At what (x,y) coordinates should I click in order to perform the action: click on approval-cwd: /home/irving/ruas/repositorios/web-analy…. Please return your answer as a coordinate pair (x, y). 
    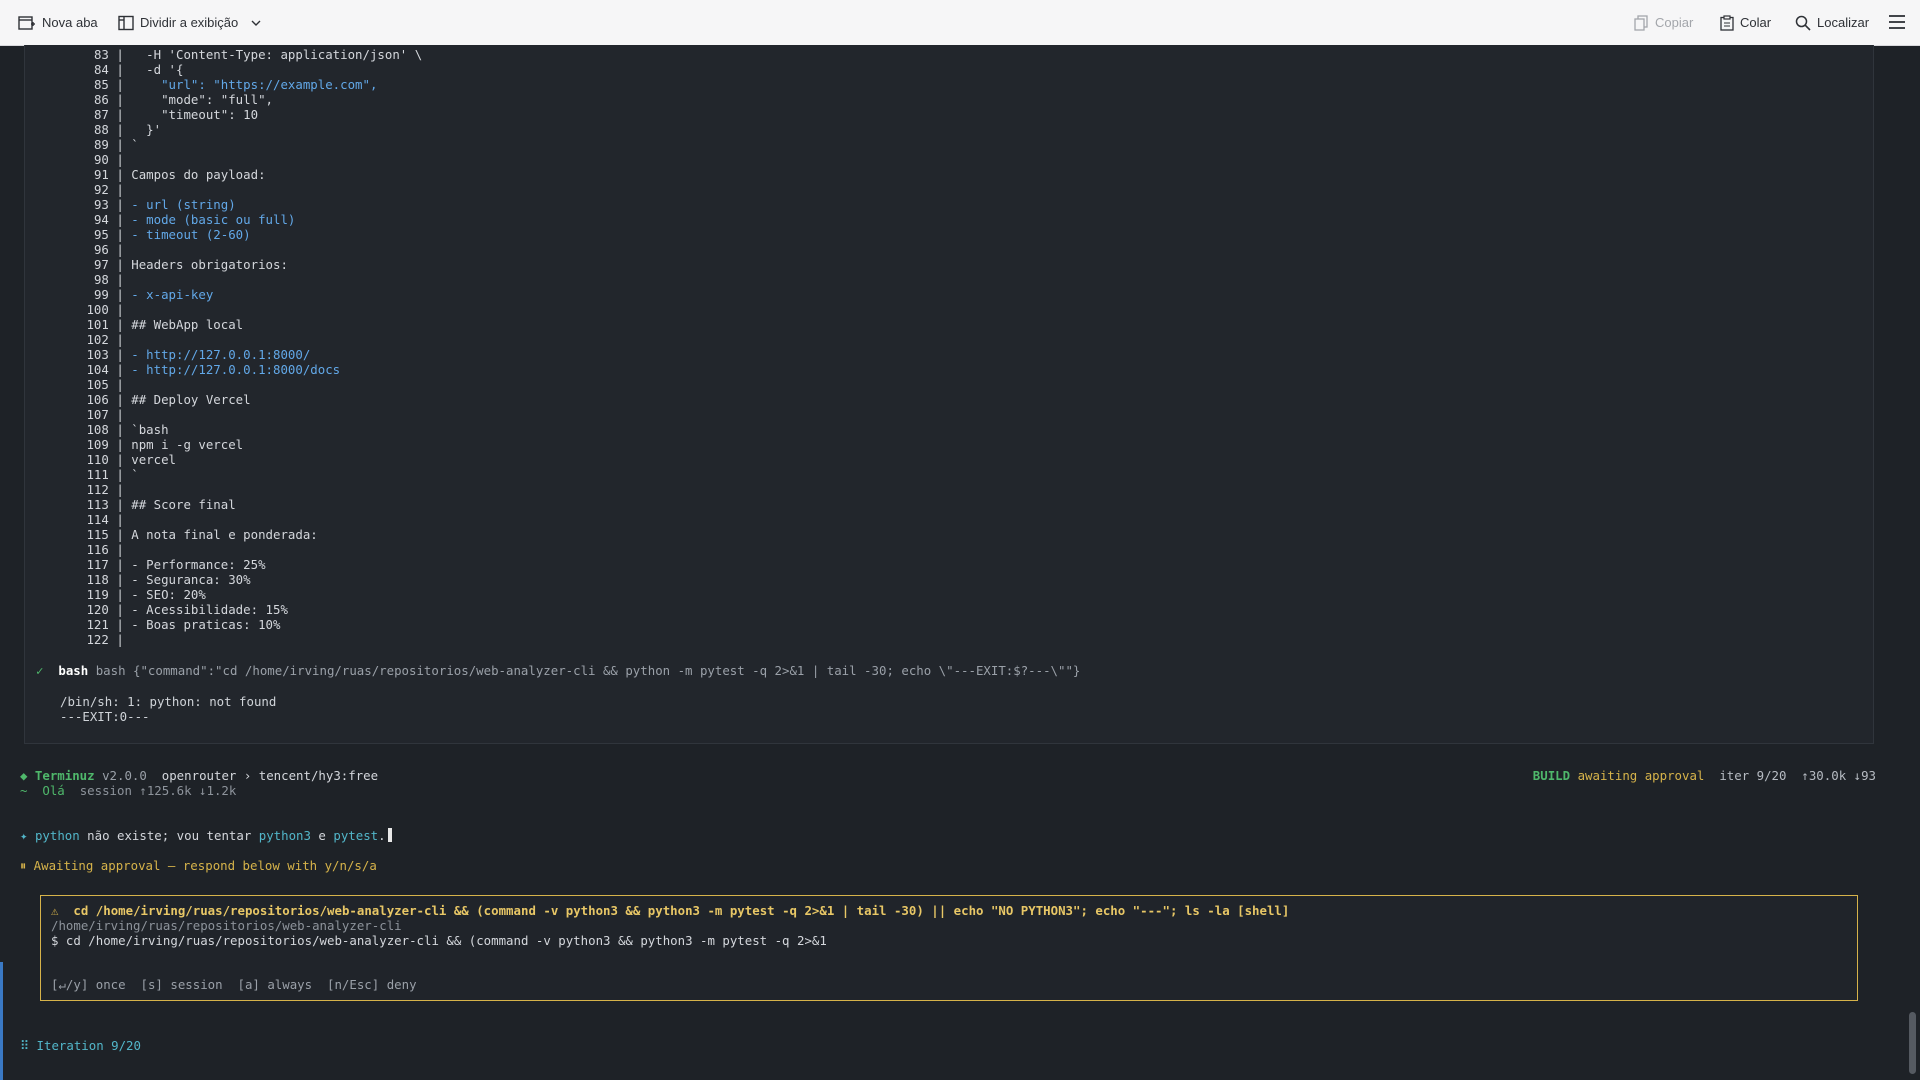
    Looking at the image, I should click on (226, 925).